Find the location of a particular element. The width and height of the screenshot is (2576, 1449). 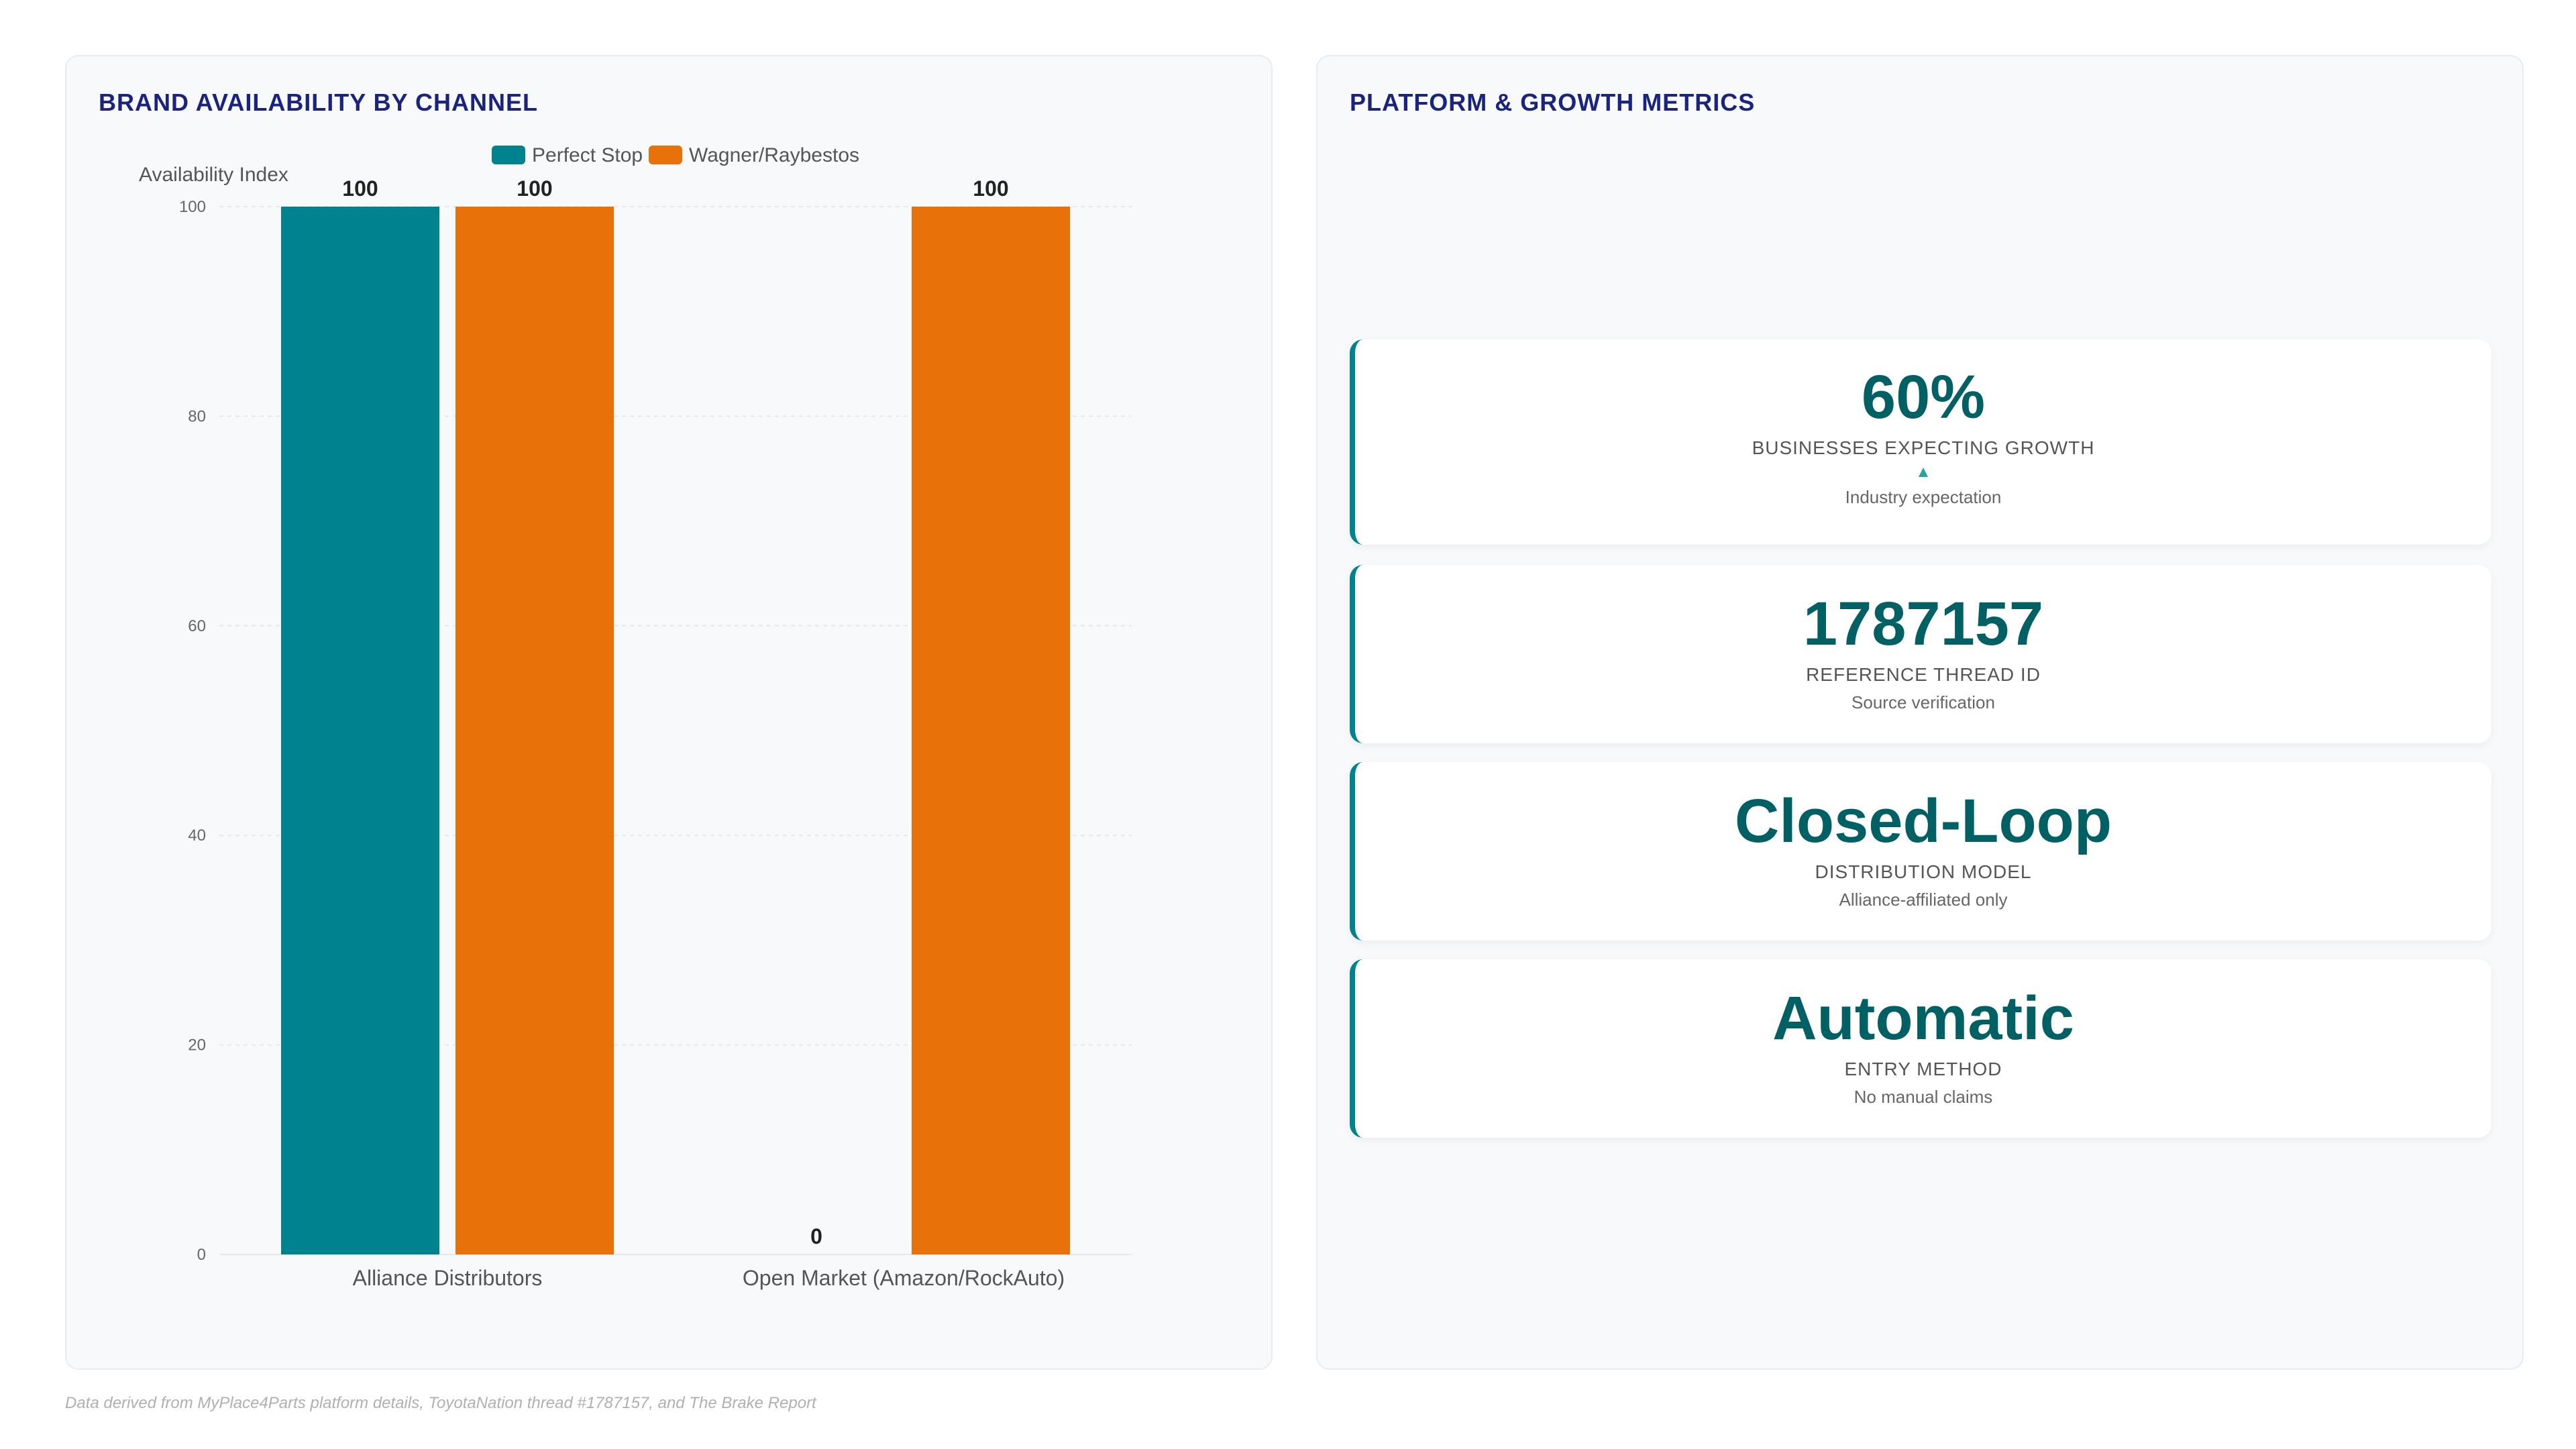

y-tick-label: 0 is located at coordinates (201, 1255).